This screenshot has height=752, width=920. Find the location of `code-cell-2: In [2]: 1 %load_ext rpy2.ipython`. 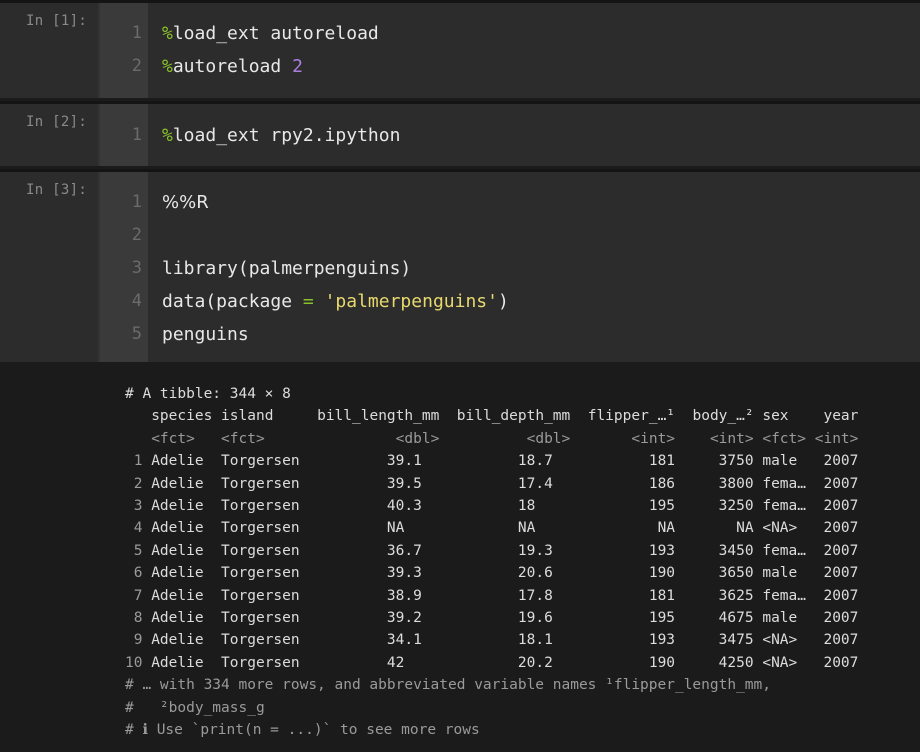

code-cell-2: In [2]: 1 %load_ext rpy2.ipython is located at coordinates (460, 133).